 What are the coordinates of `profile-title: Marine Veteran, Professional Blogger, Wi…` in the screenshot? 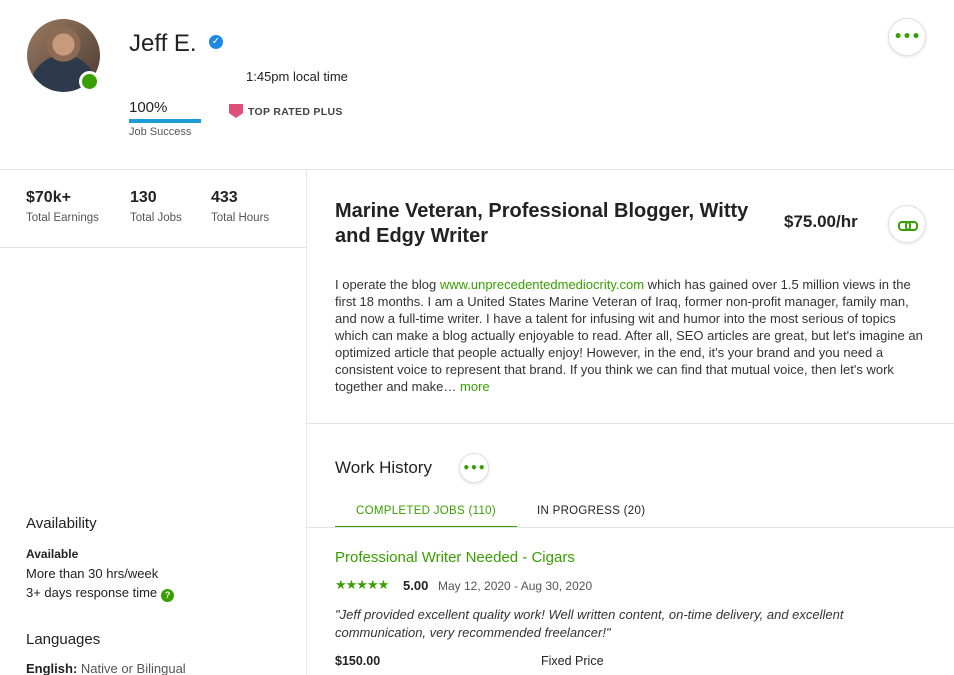 It's located at (542, 223).